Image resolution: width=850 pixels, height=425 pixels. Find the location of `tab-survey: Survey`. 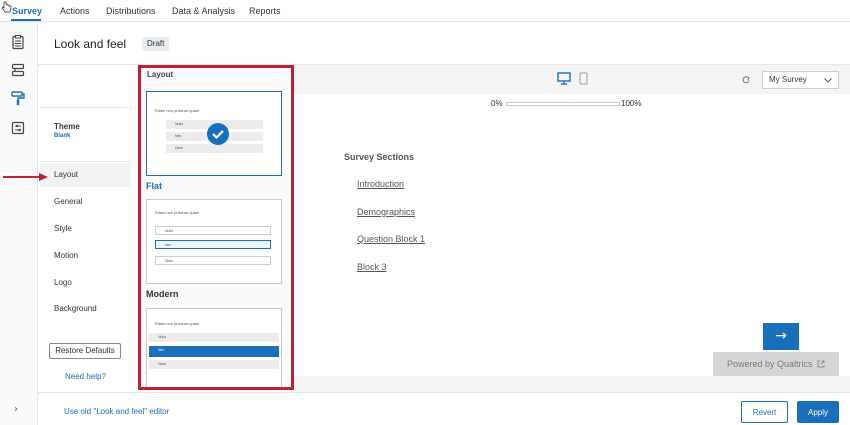

tab-survey: Survey is located at coordinates (27, 11).